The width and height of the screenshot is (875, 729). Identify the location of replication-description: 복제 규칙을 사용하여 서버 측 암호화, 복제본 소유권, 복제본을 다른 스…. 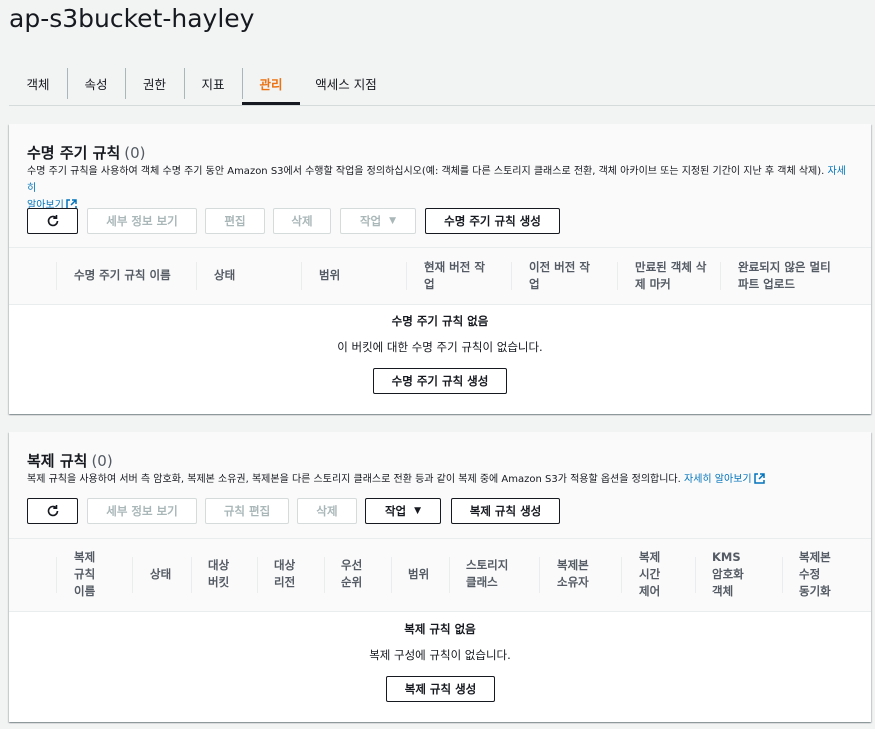
(442, 479).